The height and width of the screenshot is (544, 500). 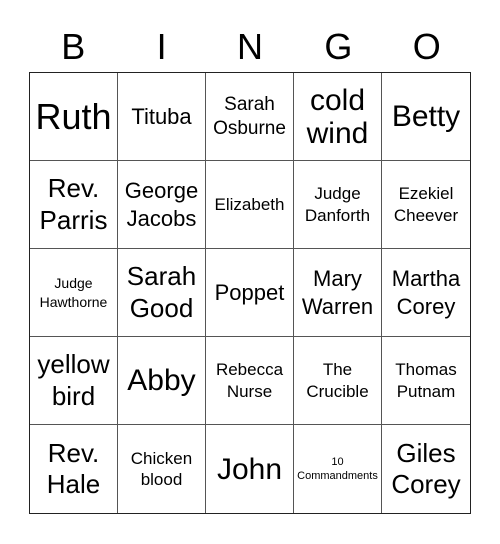 I want to click on bingo-cell: yellow bird, so click(x=74, y=381).